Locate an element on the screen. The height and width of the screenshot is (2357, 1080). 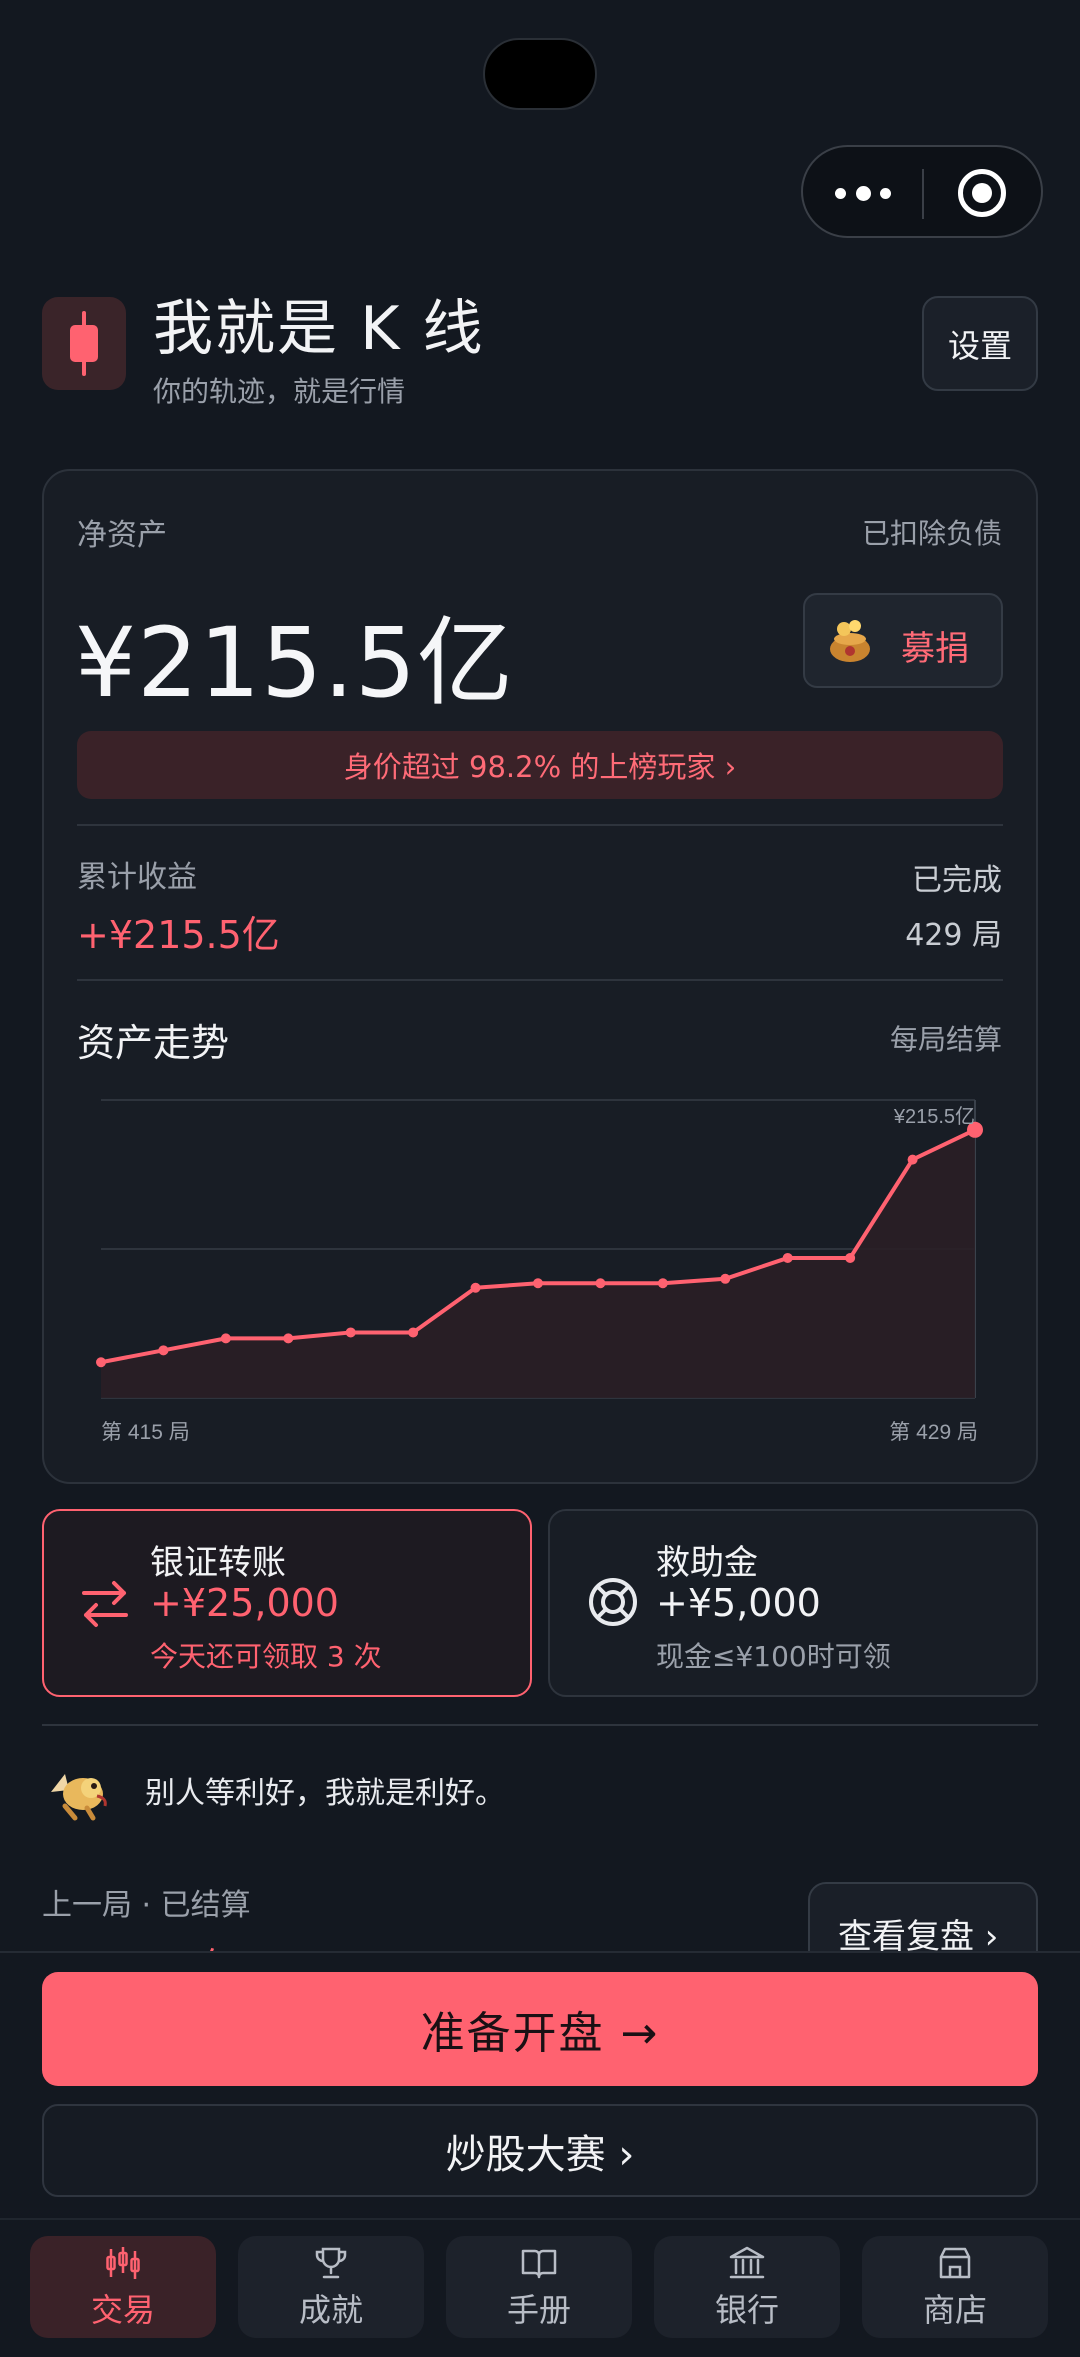
chart-area-fill is located at coordinates (538, 1263).